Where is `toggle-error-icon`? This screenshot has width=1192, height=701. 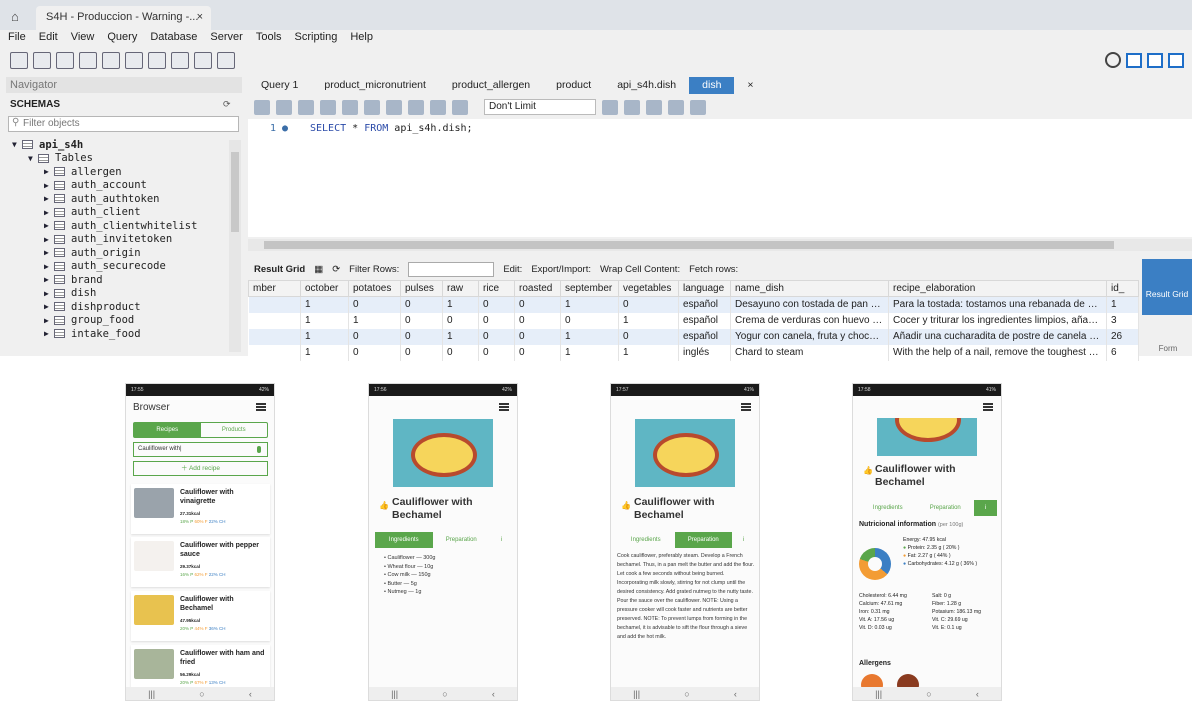 toggle-error-icon is located at coordinates (394, 107).